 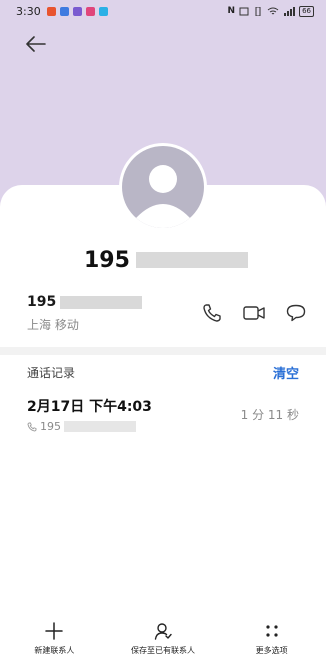 I want to click on video-call-button, so click(x=254, y=313).